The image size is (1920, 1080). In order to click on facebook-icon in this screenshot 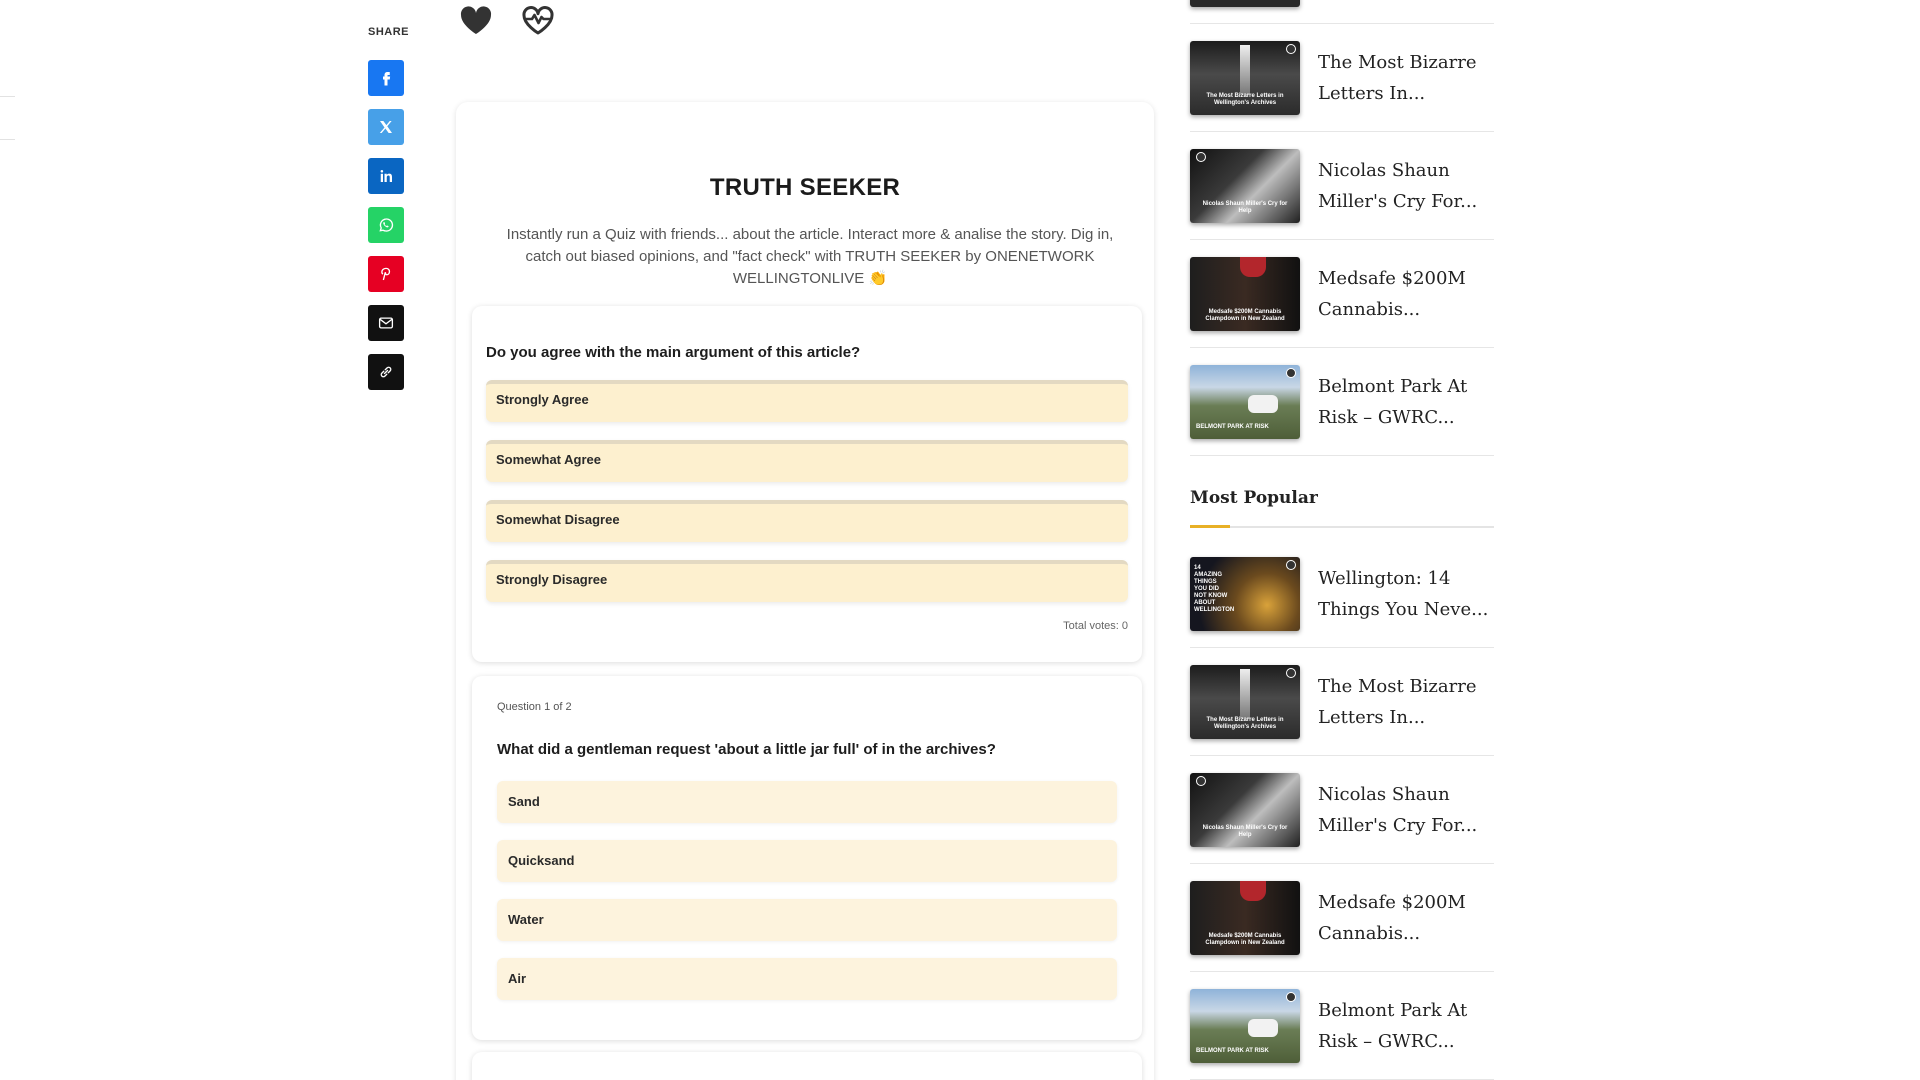, I will do `click(387, 79)`.